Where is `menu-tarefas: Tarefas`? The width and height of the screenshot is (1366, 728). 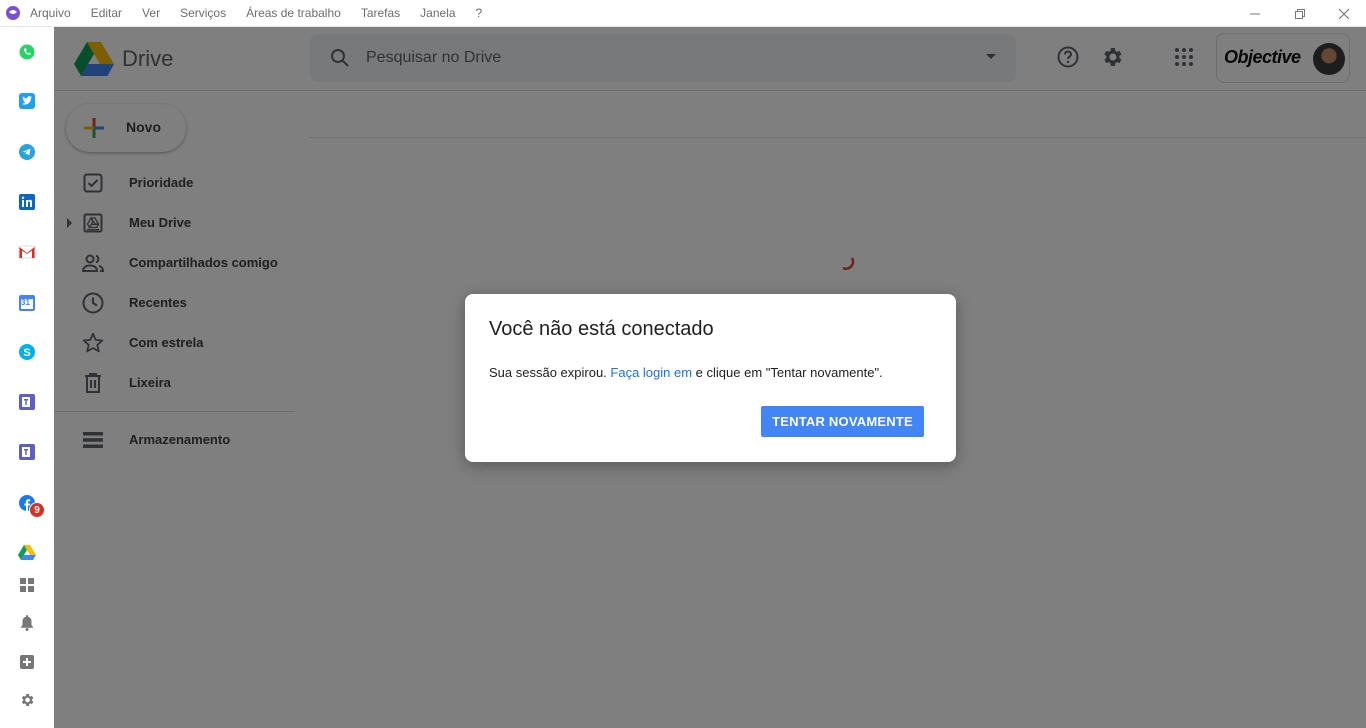 menu-tarefas: Tarefas is located at coordinates (380, 13).